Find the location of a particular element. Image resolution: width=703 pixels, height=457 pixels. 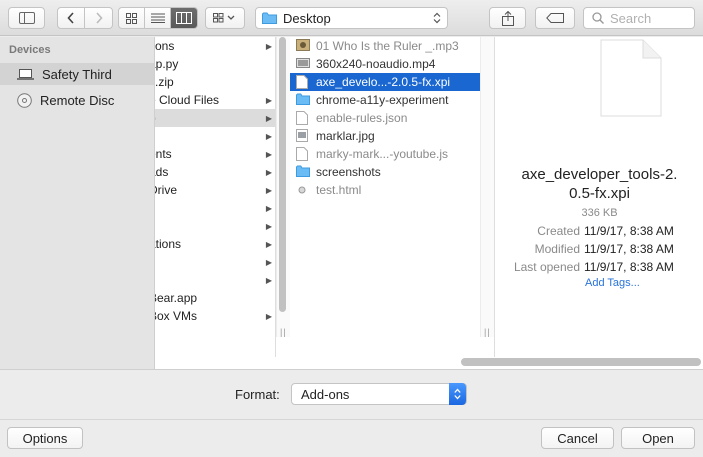

search-icon is located at coordinates (598, 18).